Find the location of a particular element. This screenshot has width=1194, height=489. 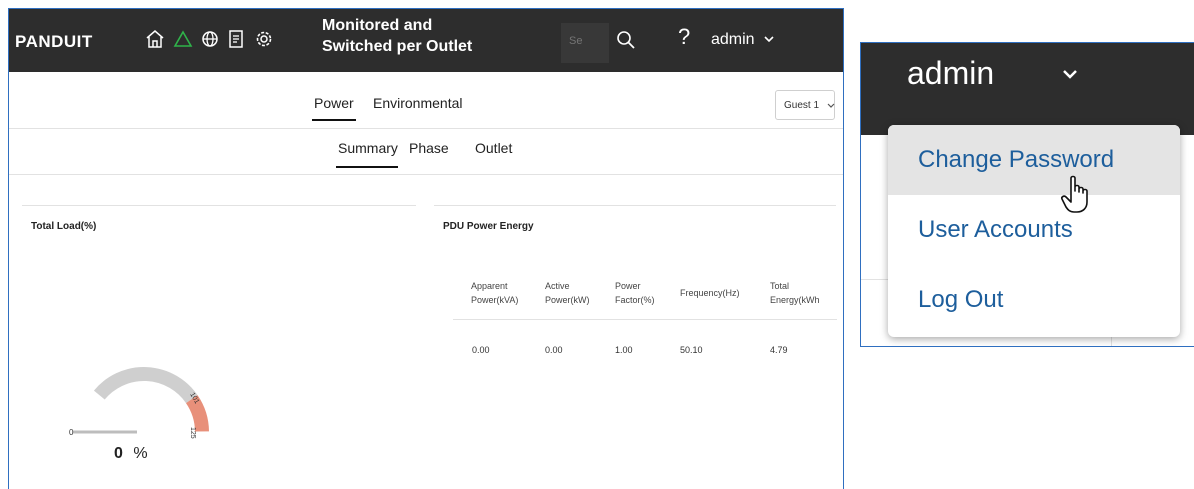

user-name: admin is located at coordinates (733, 39).